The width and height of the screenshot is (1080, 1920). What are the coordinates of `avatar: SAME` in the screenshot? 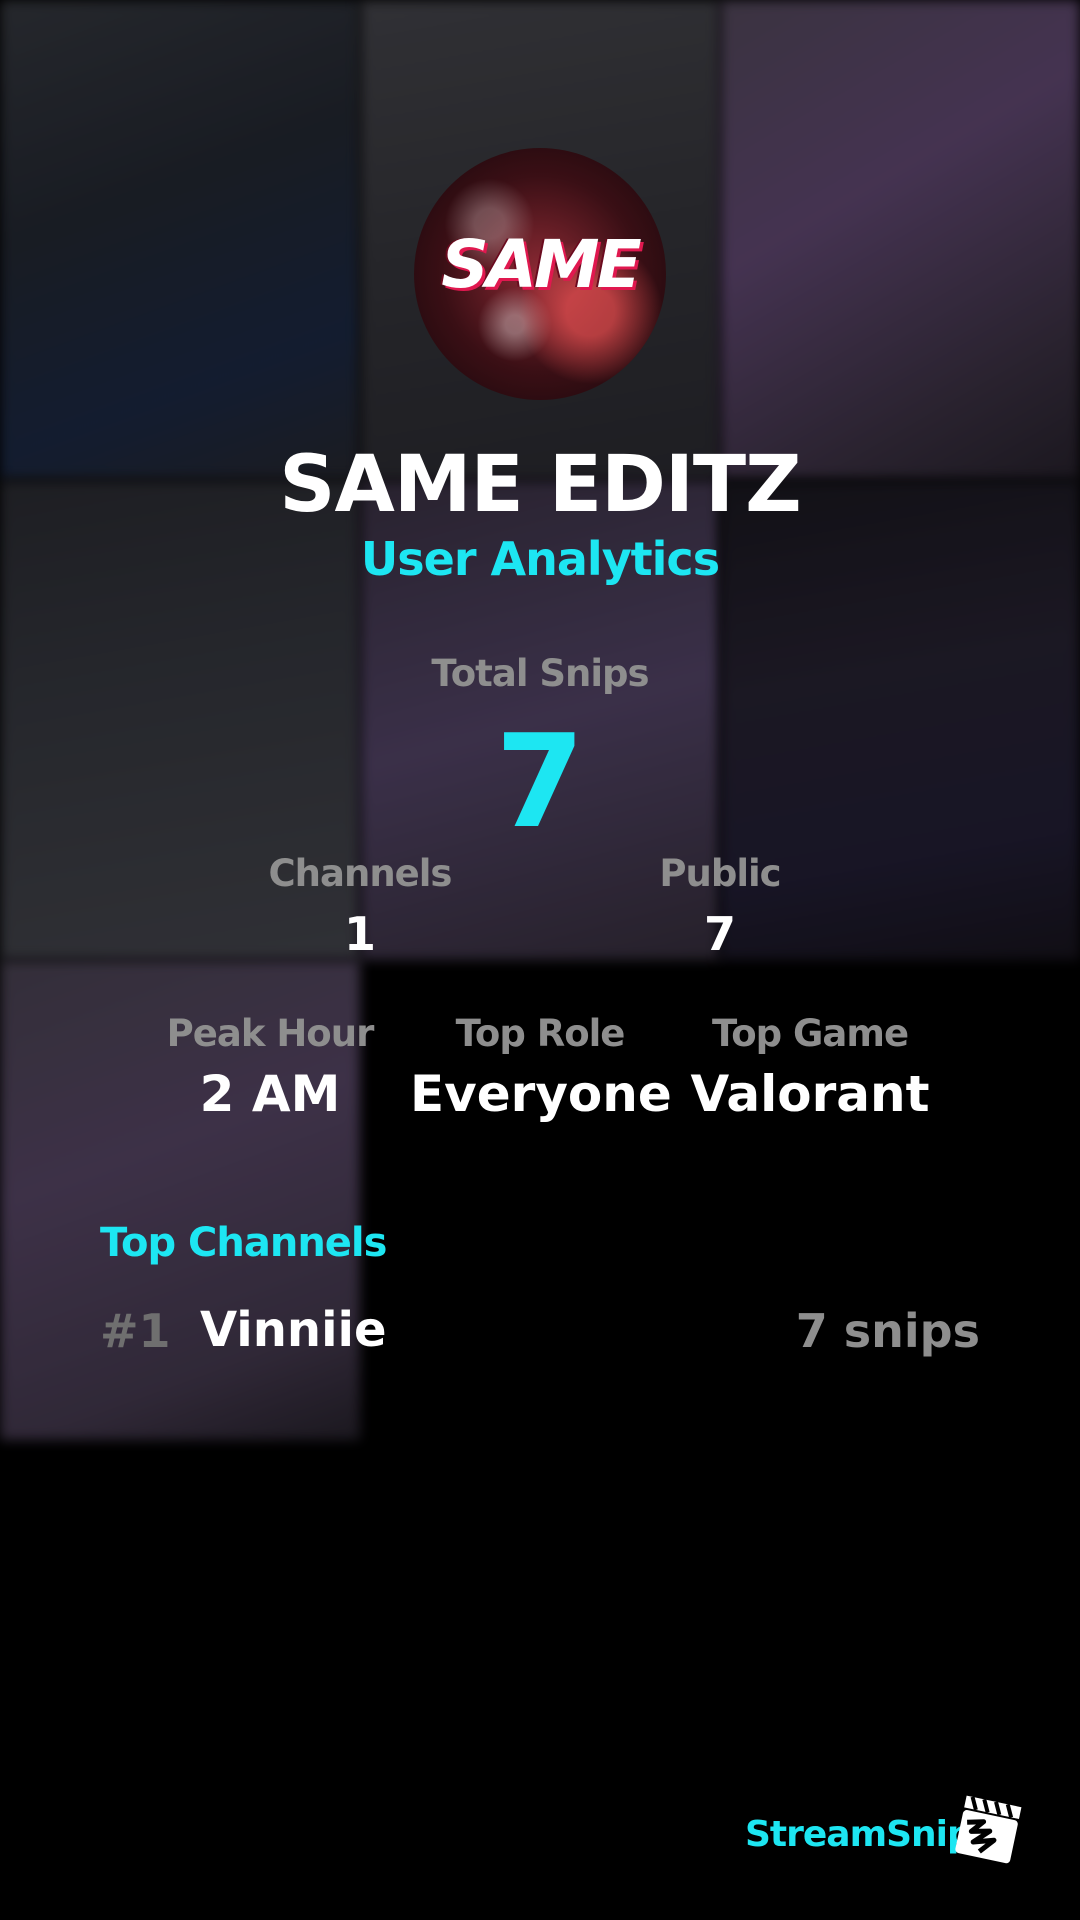 It's located at (540, 274).